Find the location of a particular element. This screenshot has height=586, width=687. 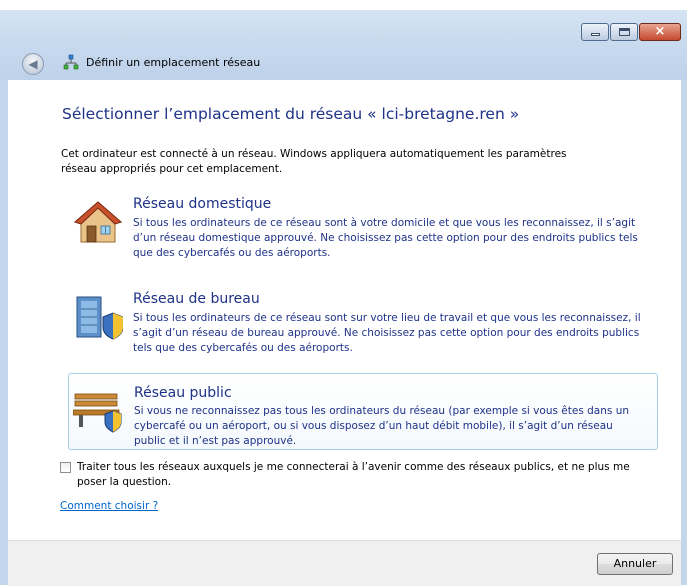

minimize-button is located at coordinates (595, 32).